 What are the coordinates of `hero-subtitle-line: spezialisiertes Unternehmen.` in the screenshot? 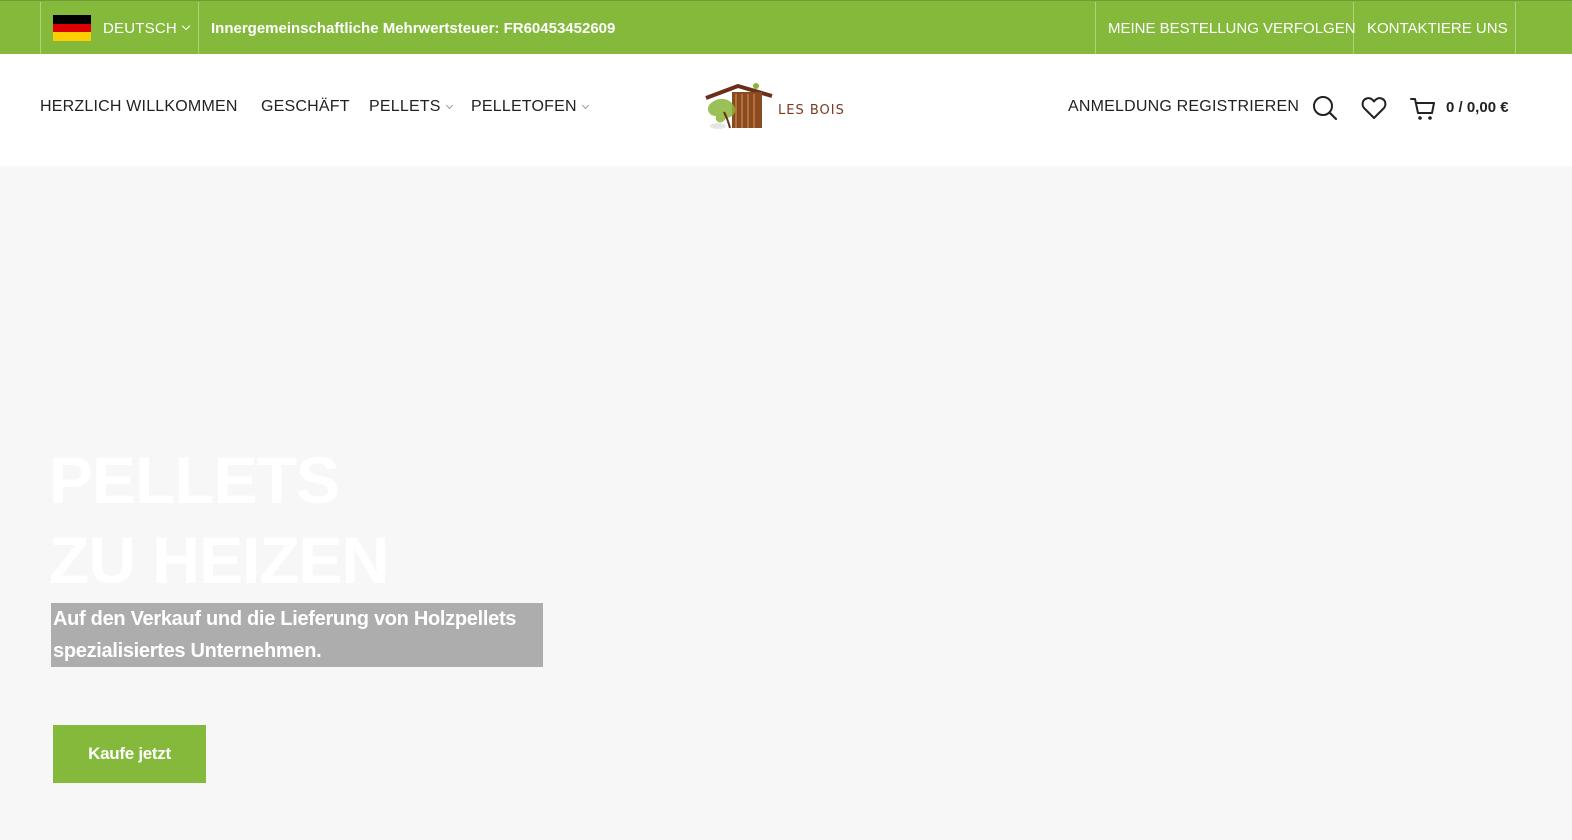 It's located at (187, 651).